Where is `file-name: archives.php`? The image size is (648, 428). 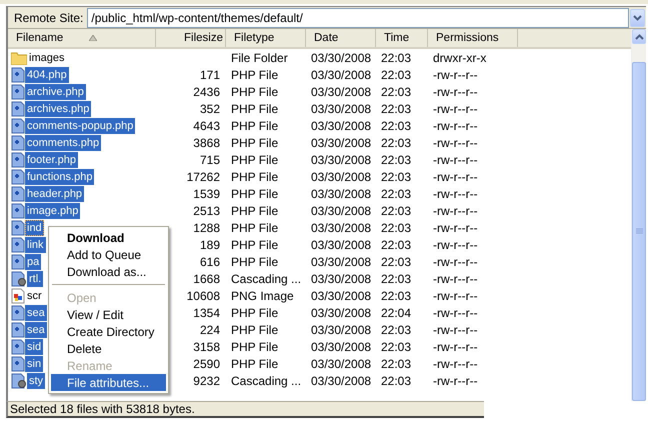 file-name: archives.php is located at coordinates (58, 108).